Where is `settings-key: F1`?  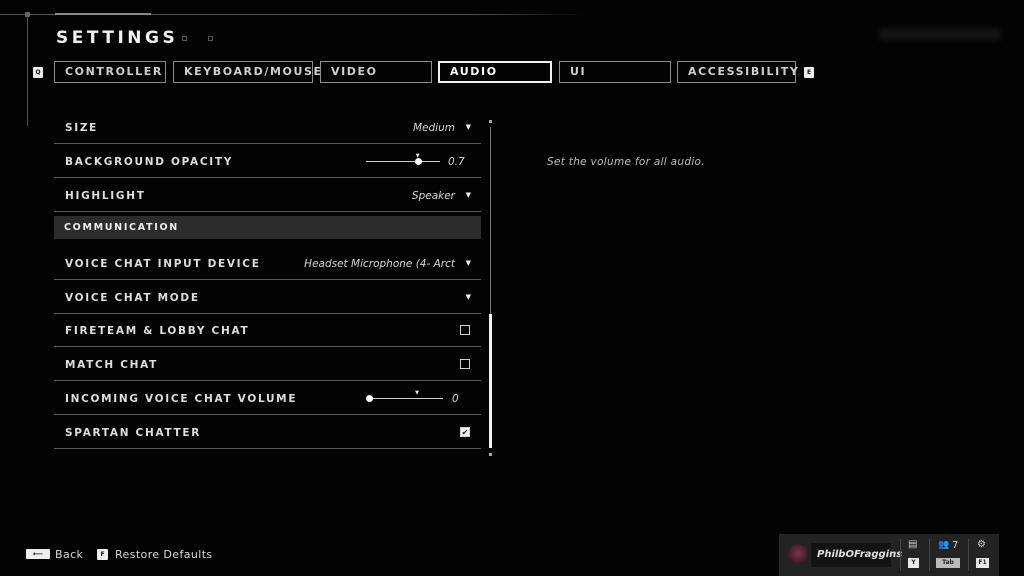 settings-key: F1 is located at coordinates (982, 563).